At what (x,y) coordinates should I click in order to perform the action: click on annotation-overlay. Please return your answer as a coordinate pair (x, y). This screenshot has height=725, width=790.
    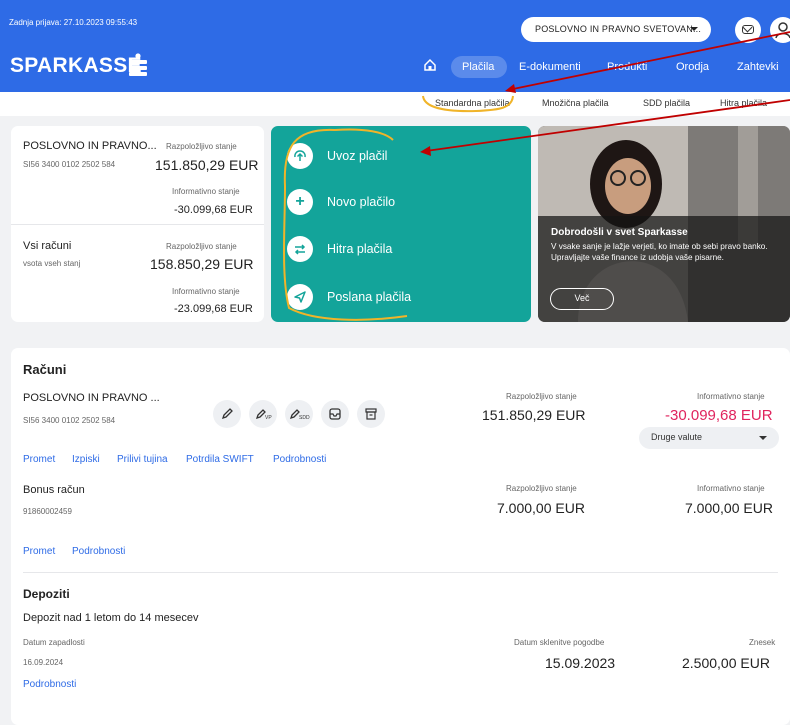
    Looking at the image, I should click on (605, 93).